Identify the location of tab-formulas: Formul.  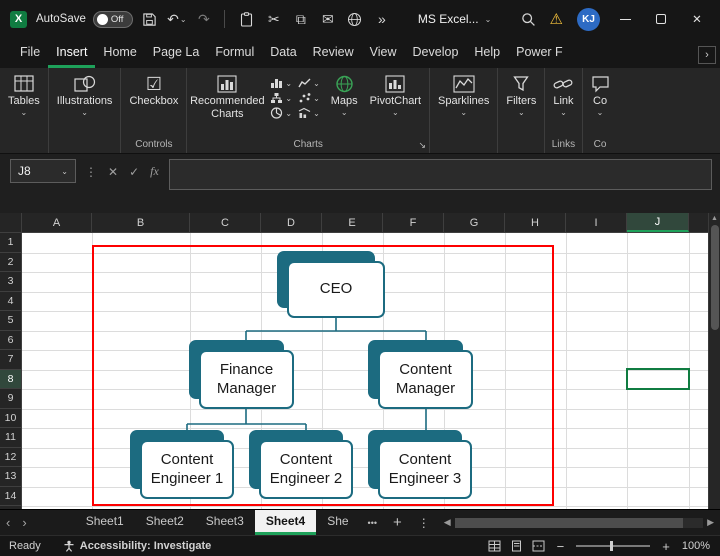
(234, 54).